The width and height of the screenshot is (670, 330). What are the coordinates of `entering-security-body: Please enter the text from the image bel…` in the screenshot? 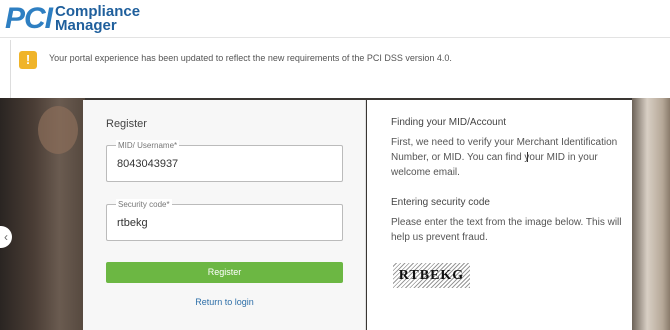 It's located at (506, 230).